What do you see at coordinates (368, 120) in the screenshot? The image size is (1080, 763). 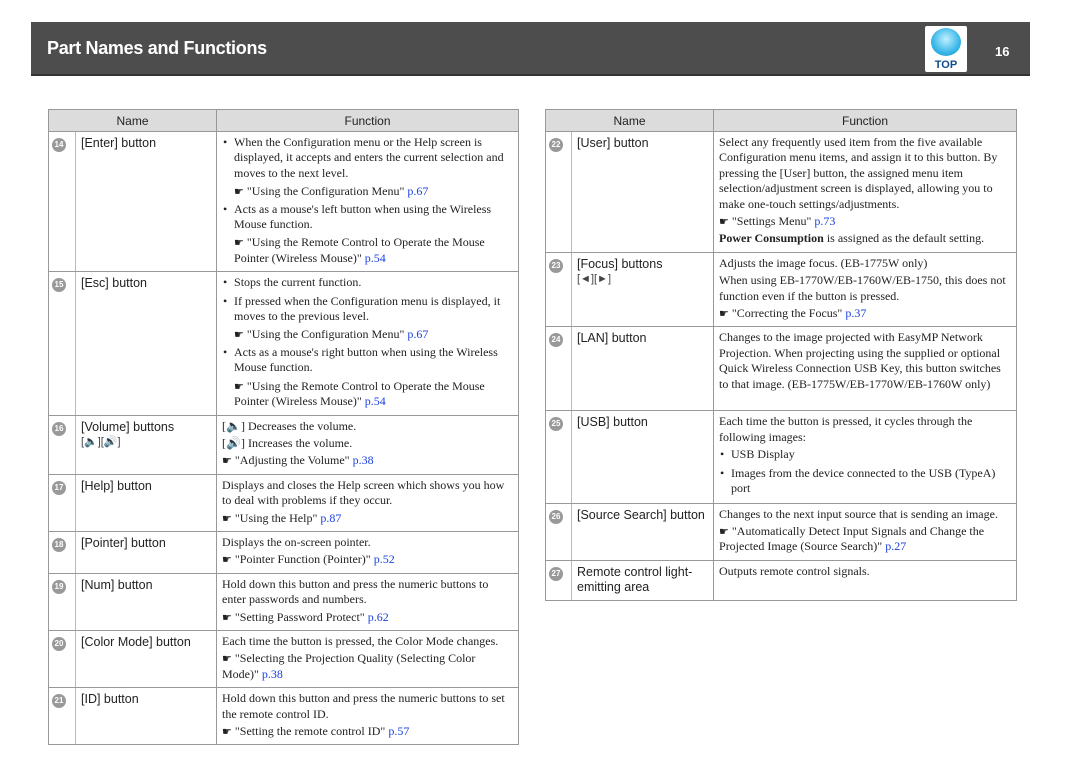 I see `column-header-function: Function` at bounding box center [368, 120].